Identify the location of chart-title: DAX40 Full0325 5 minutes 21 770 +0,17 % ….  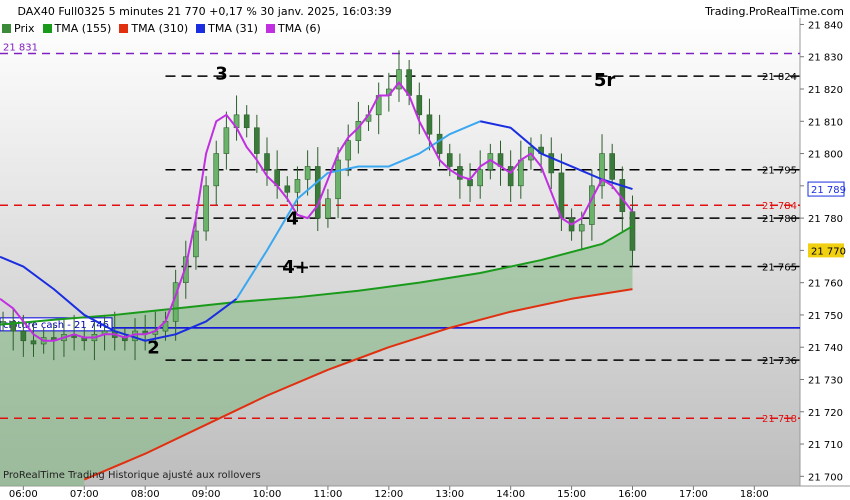
(204, 11).